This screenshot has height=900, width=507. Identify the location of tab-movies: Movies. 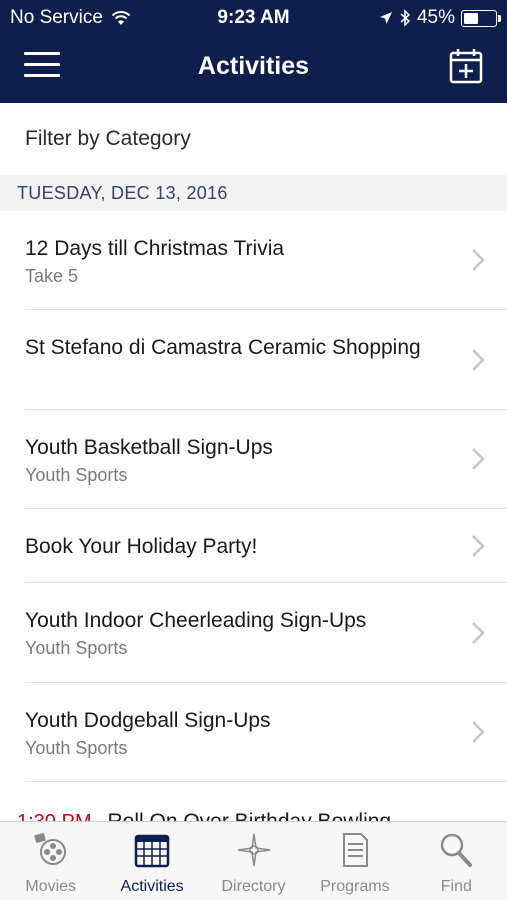
(50, 861).